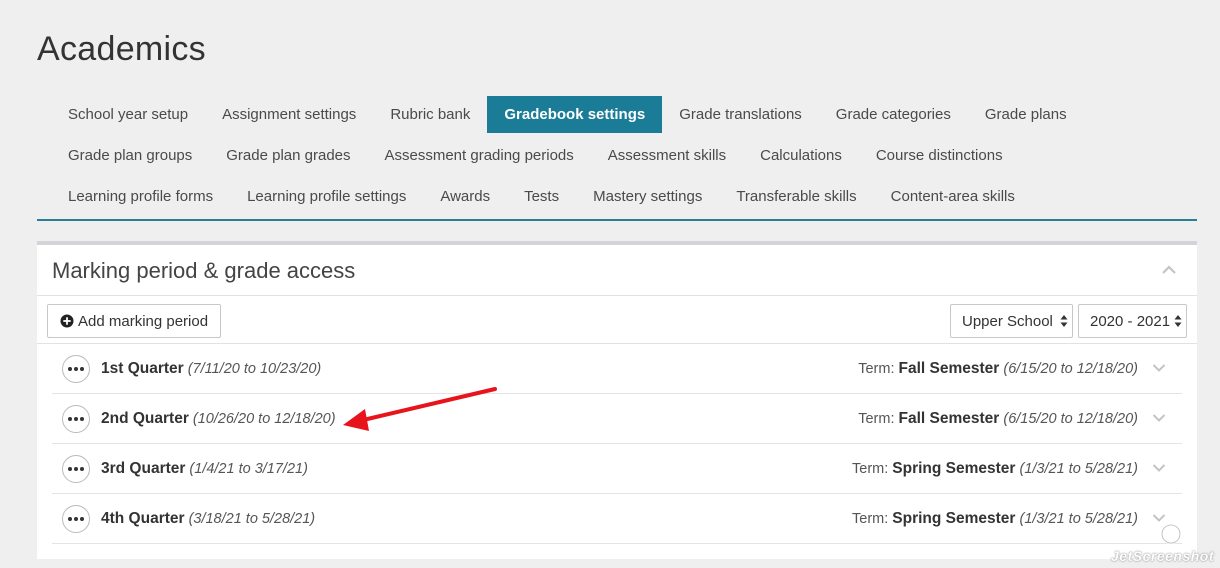 This screenshot has width=1220, height=568. What do you see at coordinates (796, 196) in the screenshot?
I see `tab-transferable-skills: Transferable skills` at bounding box center [796, 196].